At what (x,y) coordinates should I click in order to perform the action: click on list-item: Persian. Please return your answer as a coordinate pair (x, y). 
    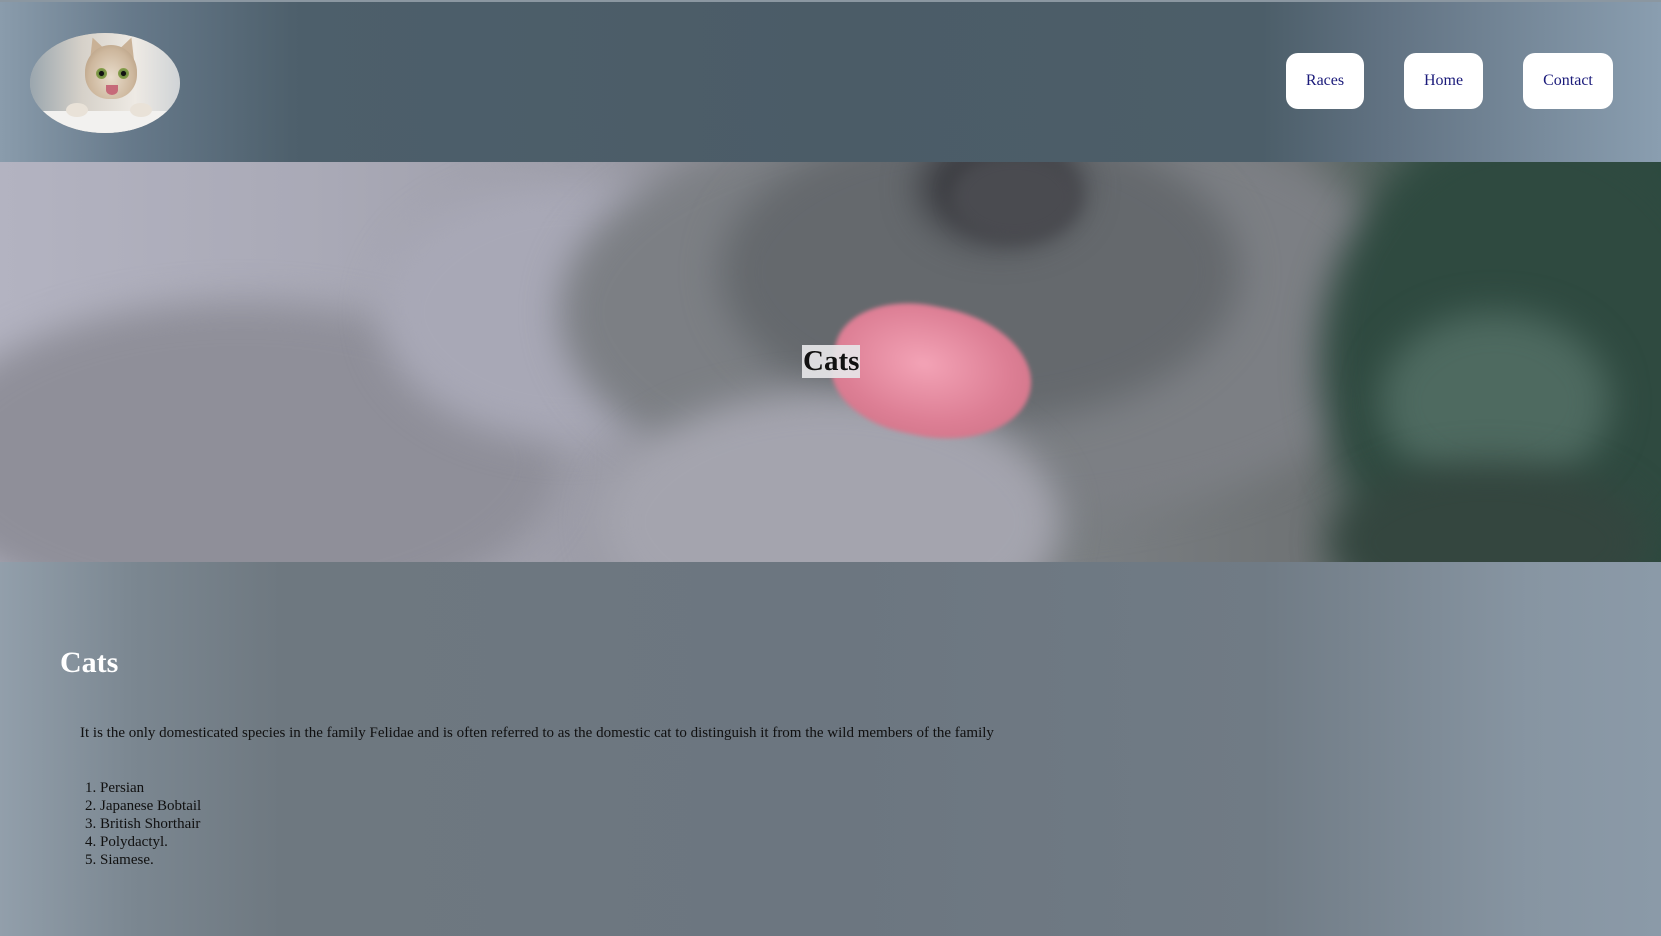
    Looking at the image, I should click on (150, 788).